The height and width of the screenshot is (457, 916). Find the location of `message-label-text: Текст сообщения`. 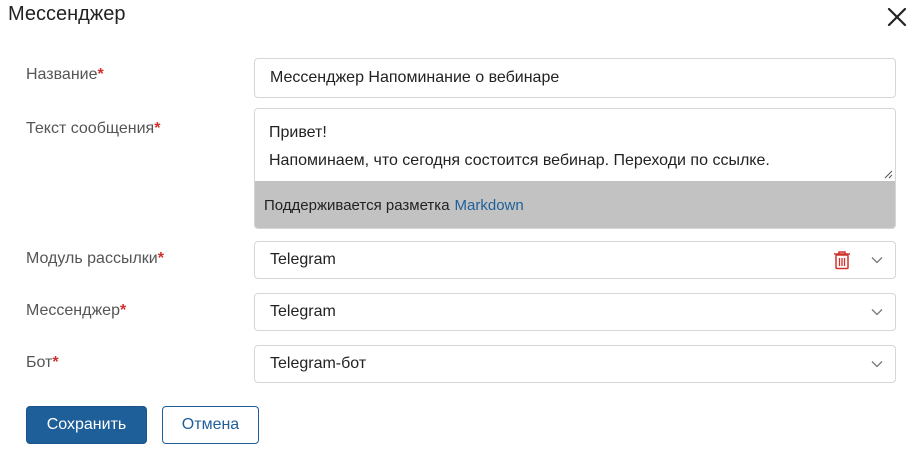

message-label-text: Текст сообщения is located at coordinates (90, 128).